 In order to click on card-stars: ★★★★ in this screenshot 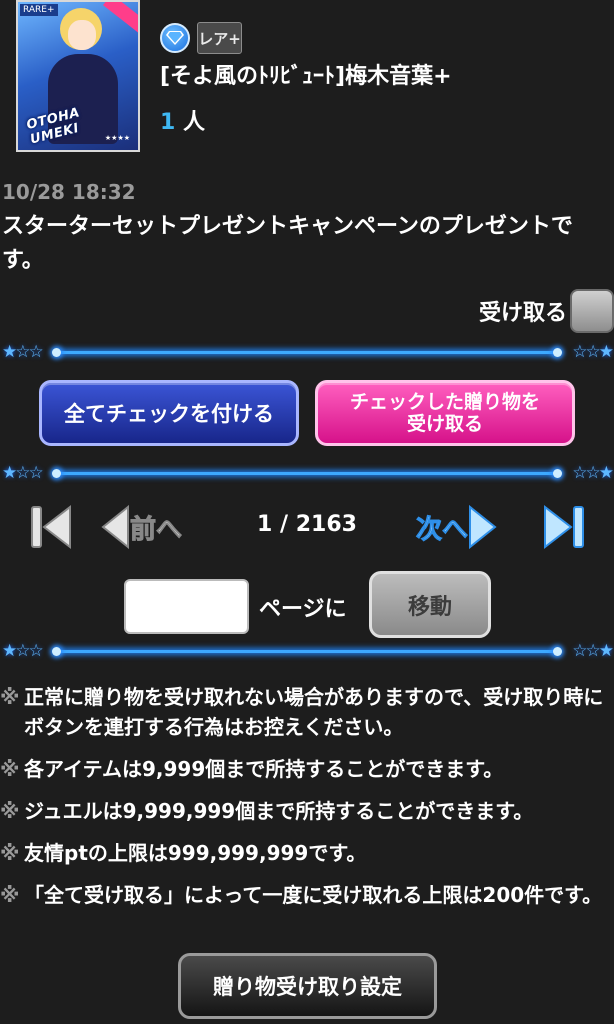, I will do `click(117, 138)`.